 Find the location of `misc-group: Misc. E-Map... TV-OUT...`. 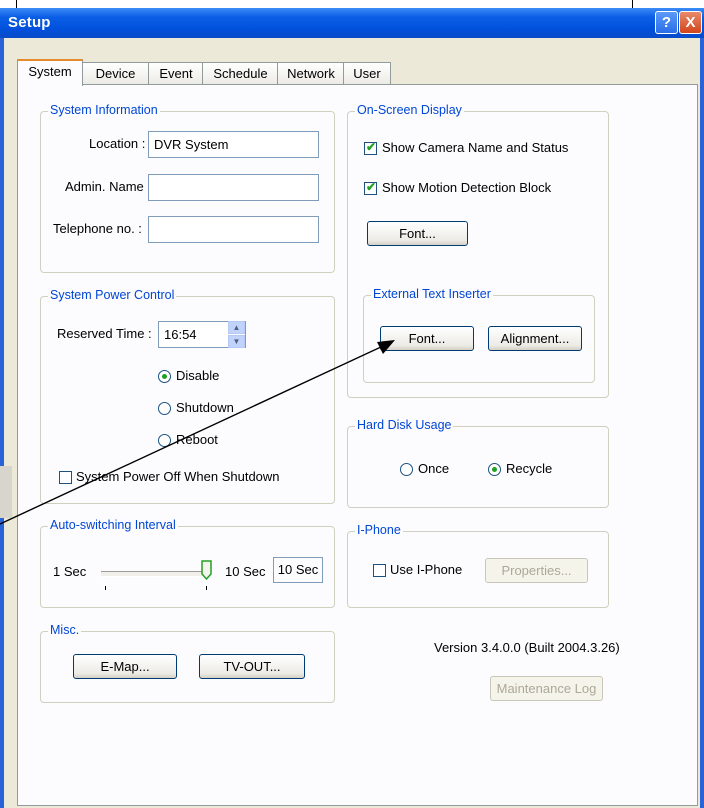

misc-group: Misc. E-Map... TV-OUT... is located at coordinates (187, 663).